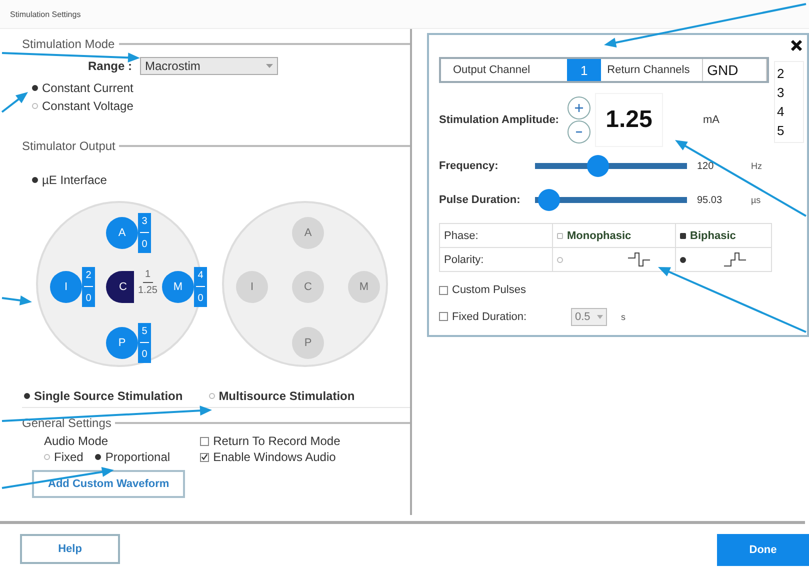 The height and width of the screenshot is (567, 809). What do you see at coordinates (45, 14) in the screenshot?
I see `window-title: Stimulation Settings` at bounding box center [45, 14].